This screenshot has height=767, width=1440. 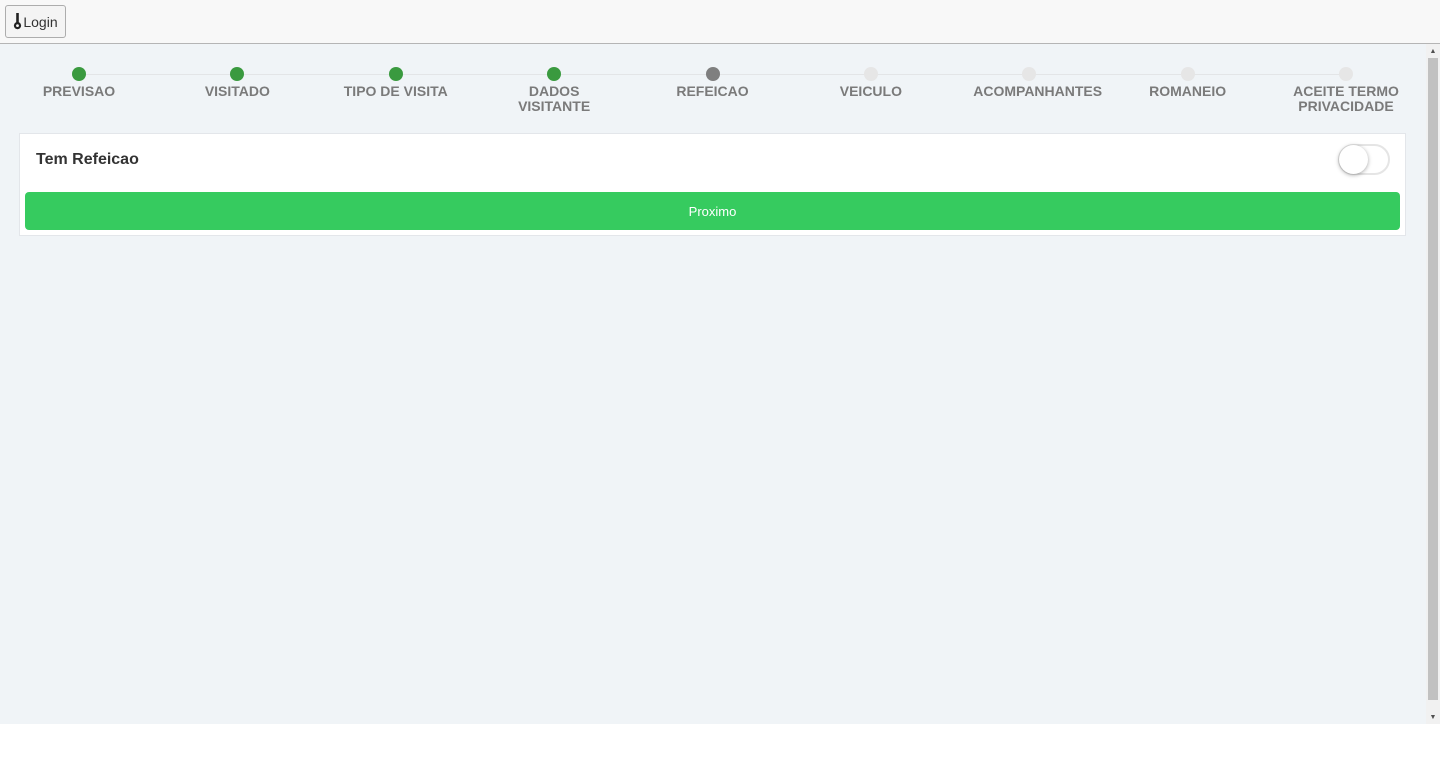 I want to click on step-refeicao: REFEICAO, so click(x=713, y=82).